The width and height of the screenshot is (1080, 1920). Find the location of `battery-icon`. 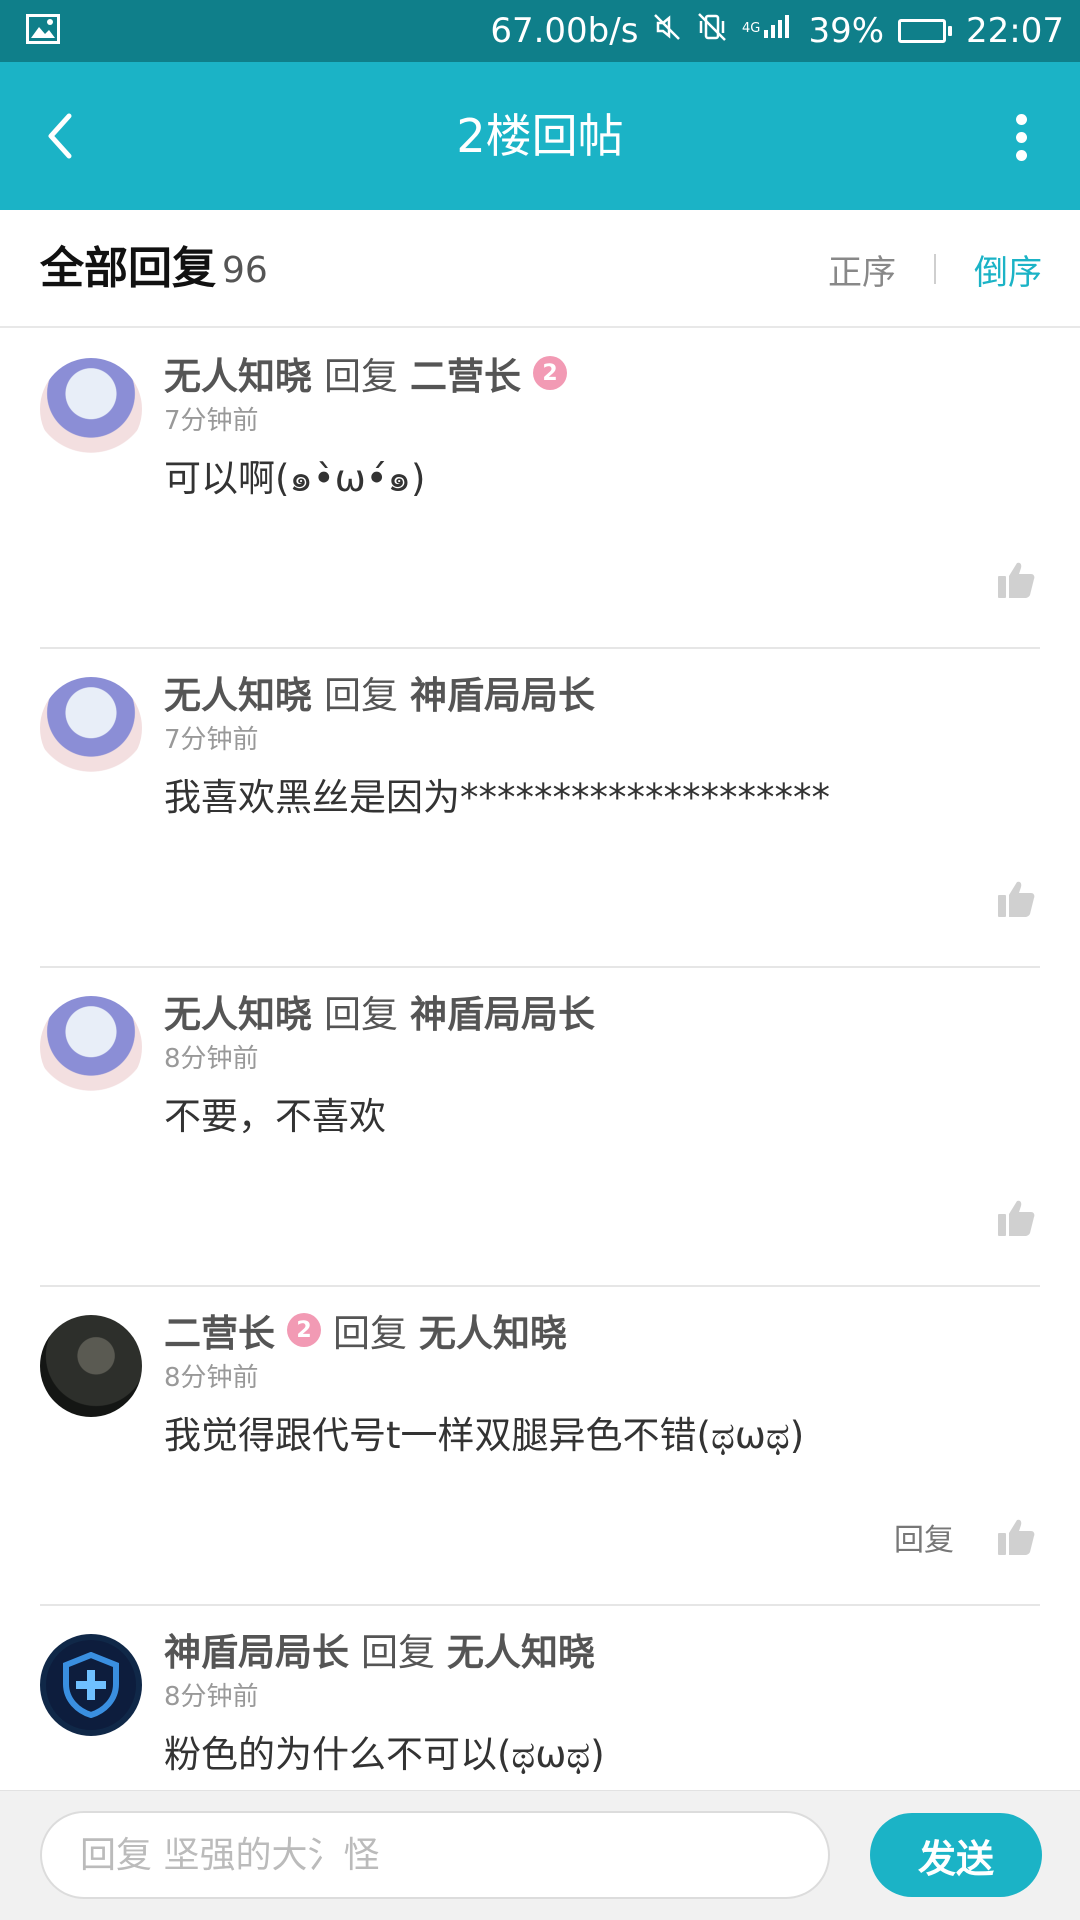

battery-icon is located at coordinates (925, 31).